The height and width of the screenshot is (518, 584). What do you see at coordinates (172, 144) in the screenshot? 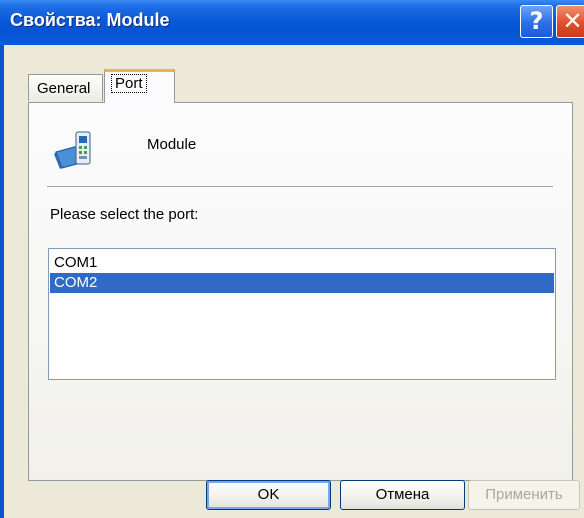
I see `device-name: Module` at bounding box center [172, 144].